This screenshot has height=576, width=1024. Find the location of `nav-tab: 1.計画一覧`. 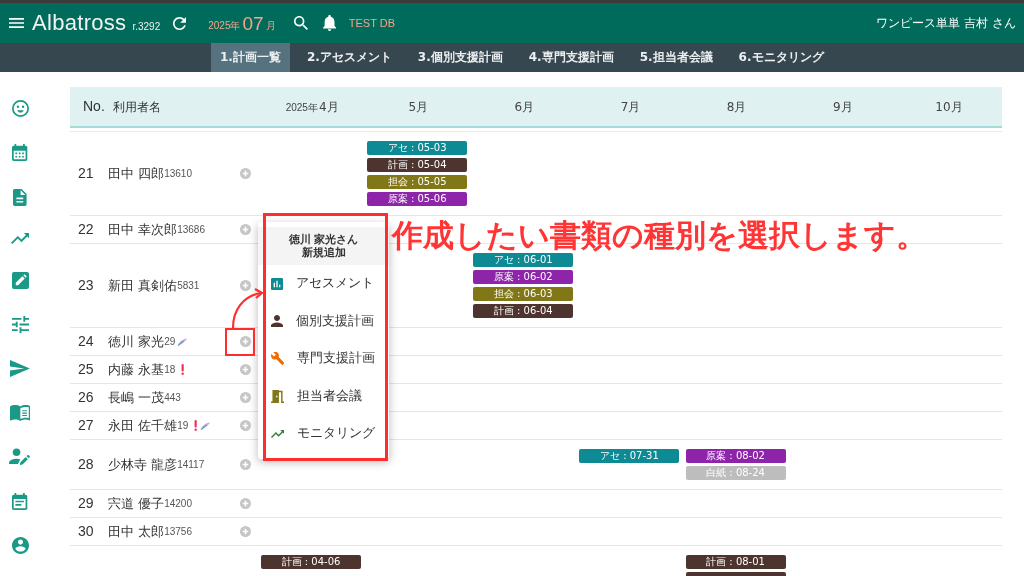

nav-tab: 1.計画一覧 is located at coordinates (250, 57).